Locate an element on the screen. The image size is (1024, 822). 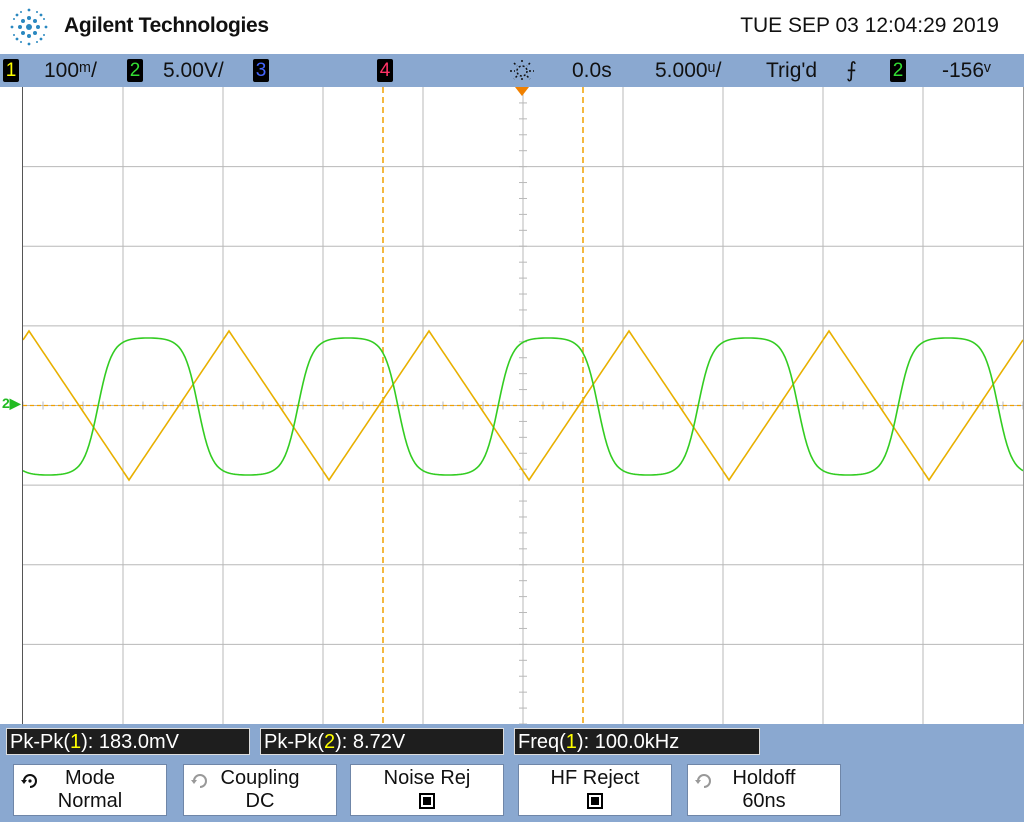
channel-2-badge: 2 is located at coordinates (135, 70).